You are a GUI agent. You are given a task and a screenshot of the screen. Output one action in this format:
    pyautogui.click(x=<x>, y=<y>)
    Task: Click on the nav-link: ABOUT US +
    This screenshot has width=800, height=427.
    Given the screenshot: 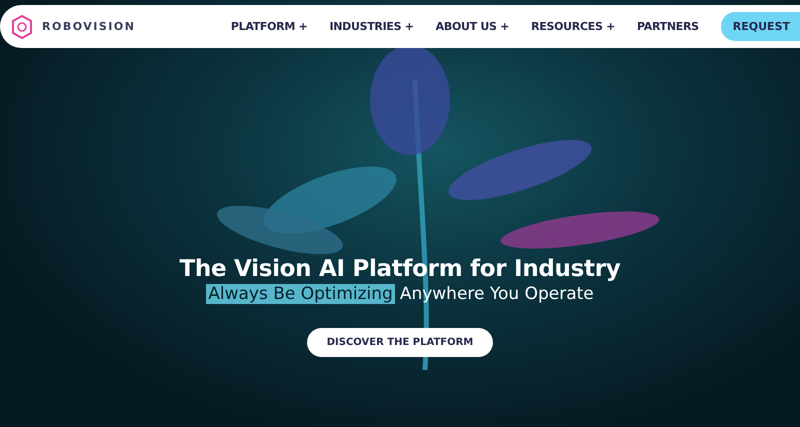 What is the action you would take?
    pyautogui.click(x=473, y=26)
    